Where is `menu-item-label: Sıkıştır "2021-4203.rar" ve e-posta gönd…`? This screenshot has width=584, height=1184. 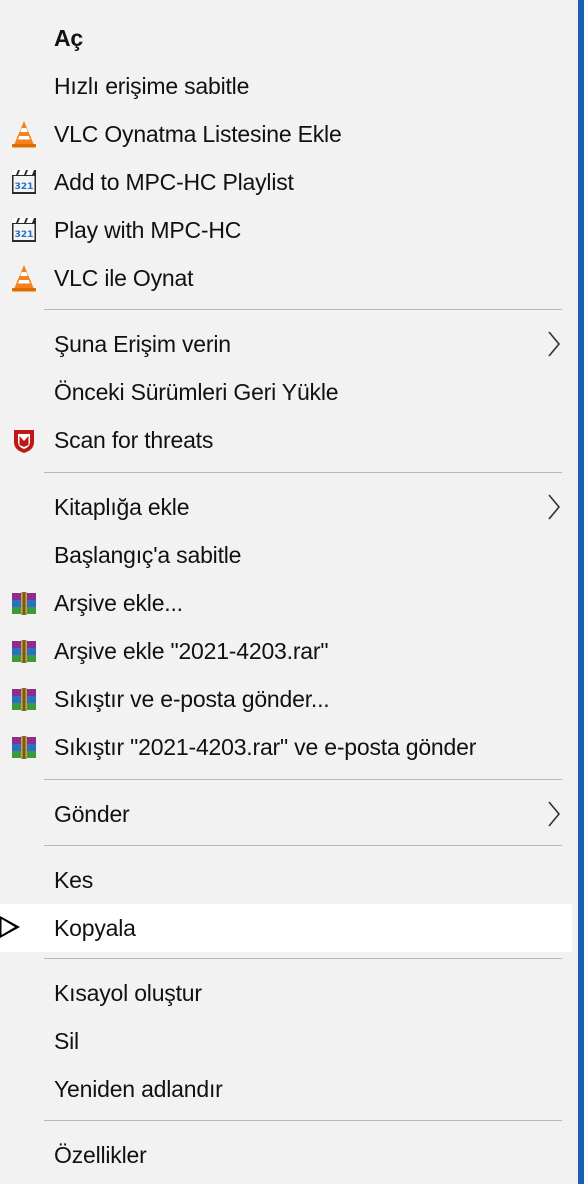
menu-item-label: Sıkıştır "2021-4203.rar" ve e-posta gönd… is located at coordinates (265, 746).